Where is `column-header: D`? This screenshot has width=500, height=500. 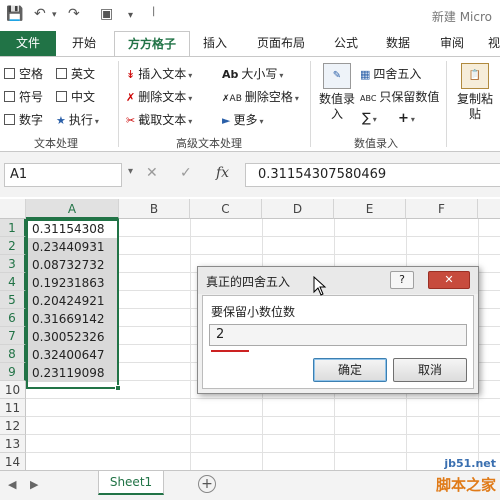 column-header: D is located at coordinates (298, 209).